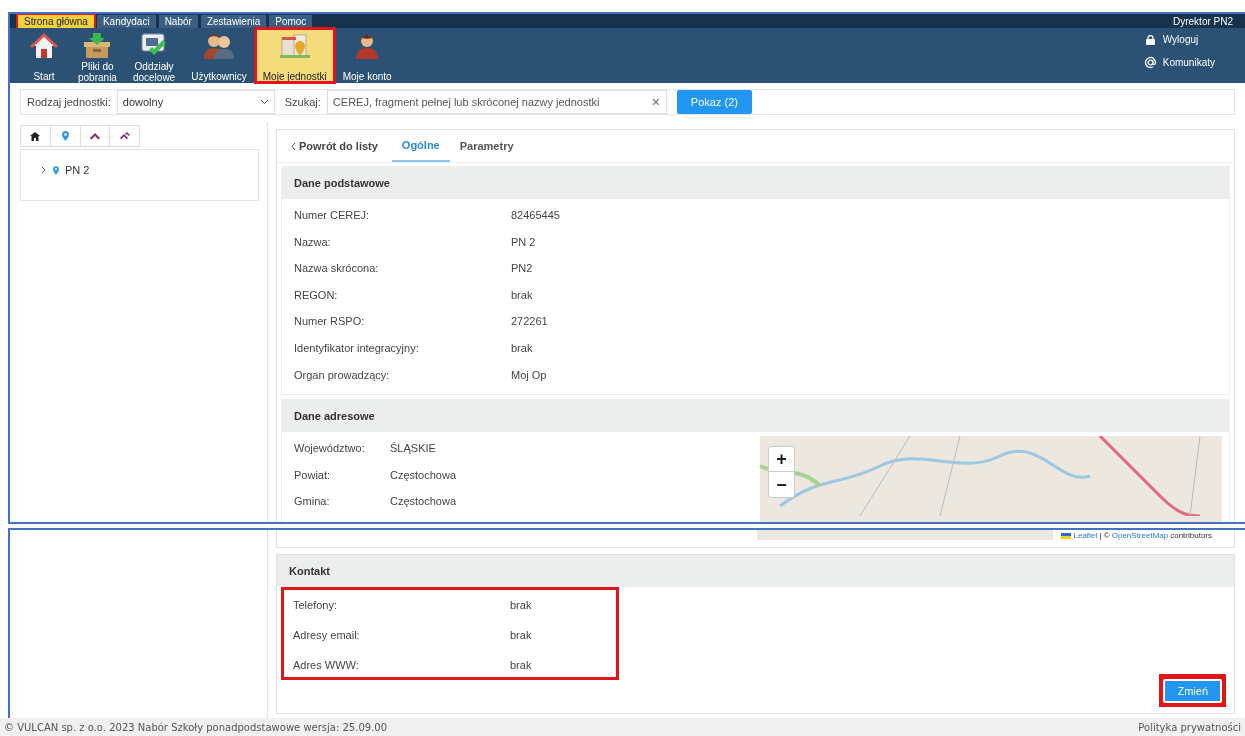  What do you see at coordinates (655, 102) in the screenshot?
I see `clear-button: ×` at bounding box center [655, 102].